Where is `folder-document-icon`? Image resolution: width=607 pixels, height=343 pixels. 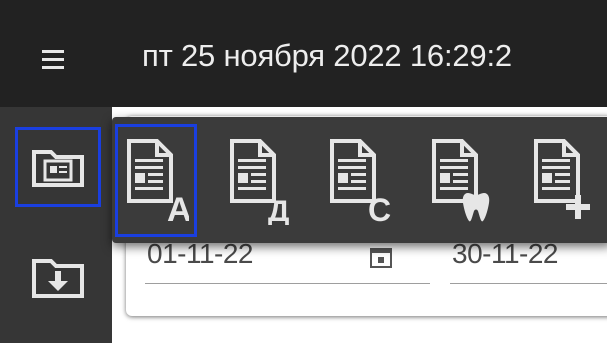 folder-document-icon is located at coordinates (58, 168).